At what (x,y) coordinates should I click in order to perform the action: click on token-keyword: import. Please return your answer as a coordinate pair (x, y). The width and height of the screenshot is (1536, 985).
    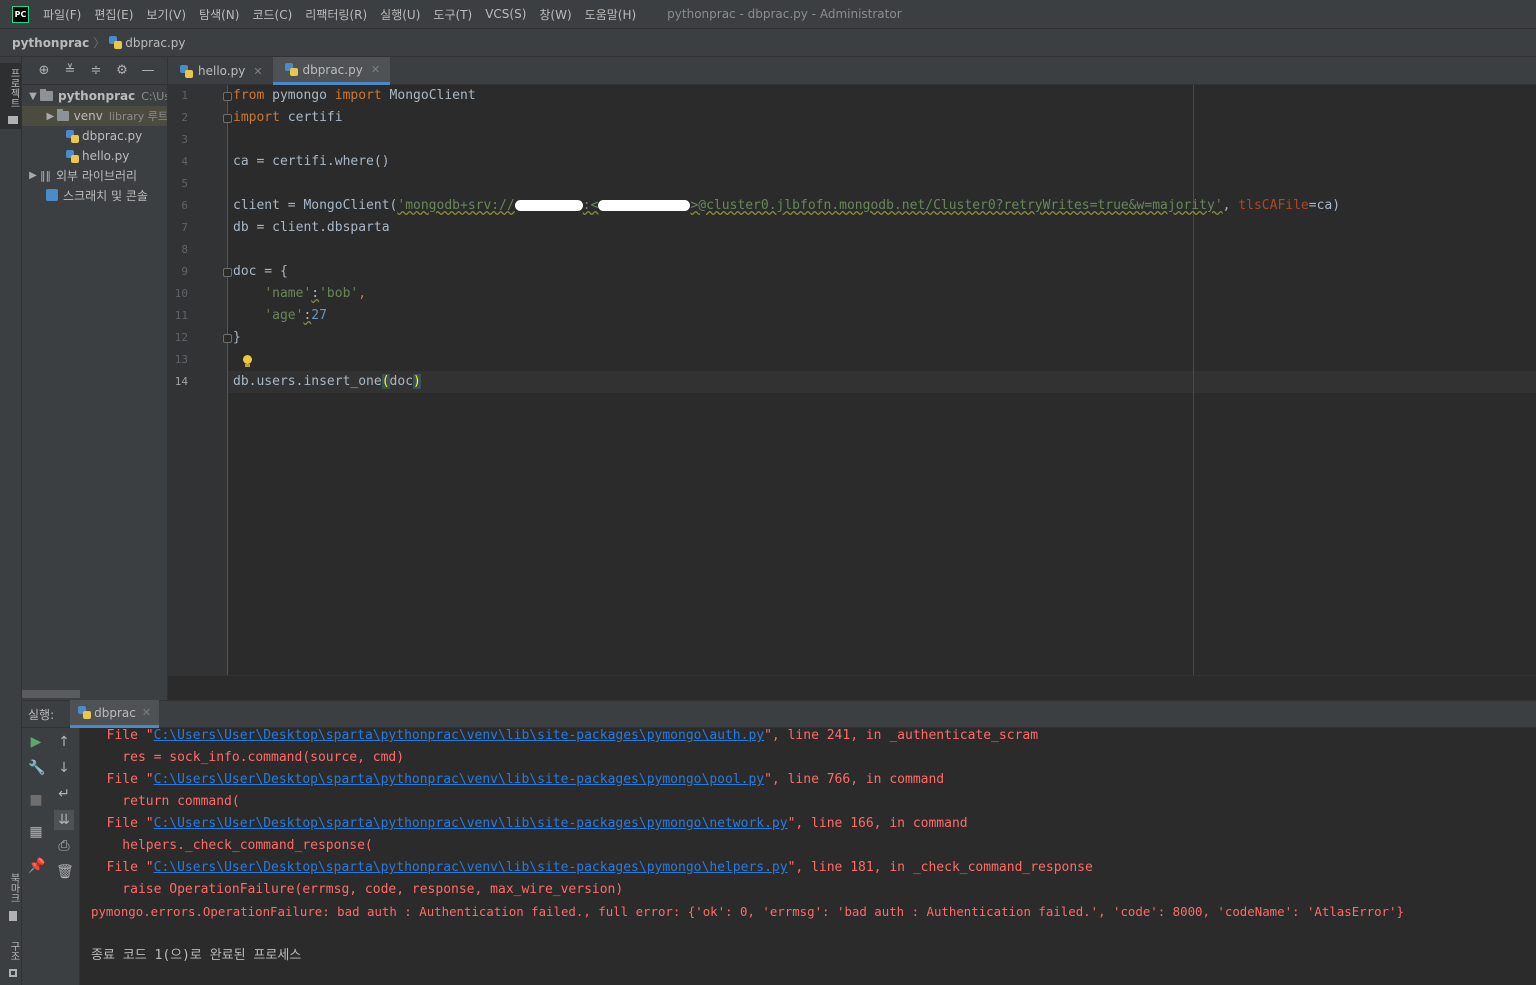
    Looking at the image, I should click on (256, 117).